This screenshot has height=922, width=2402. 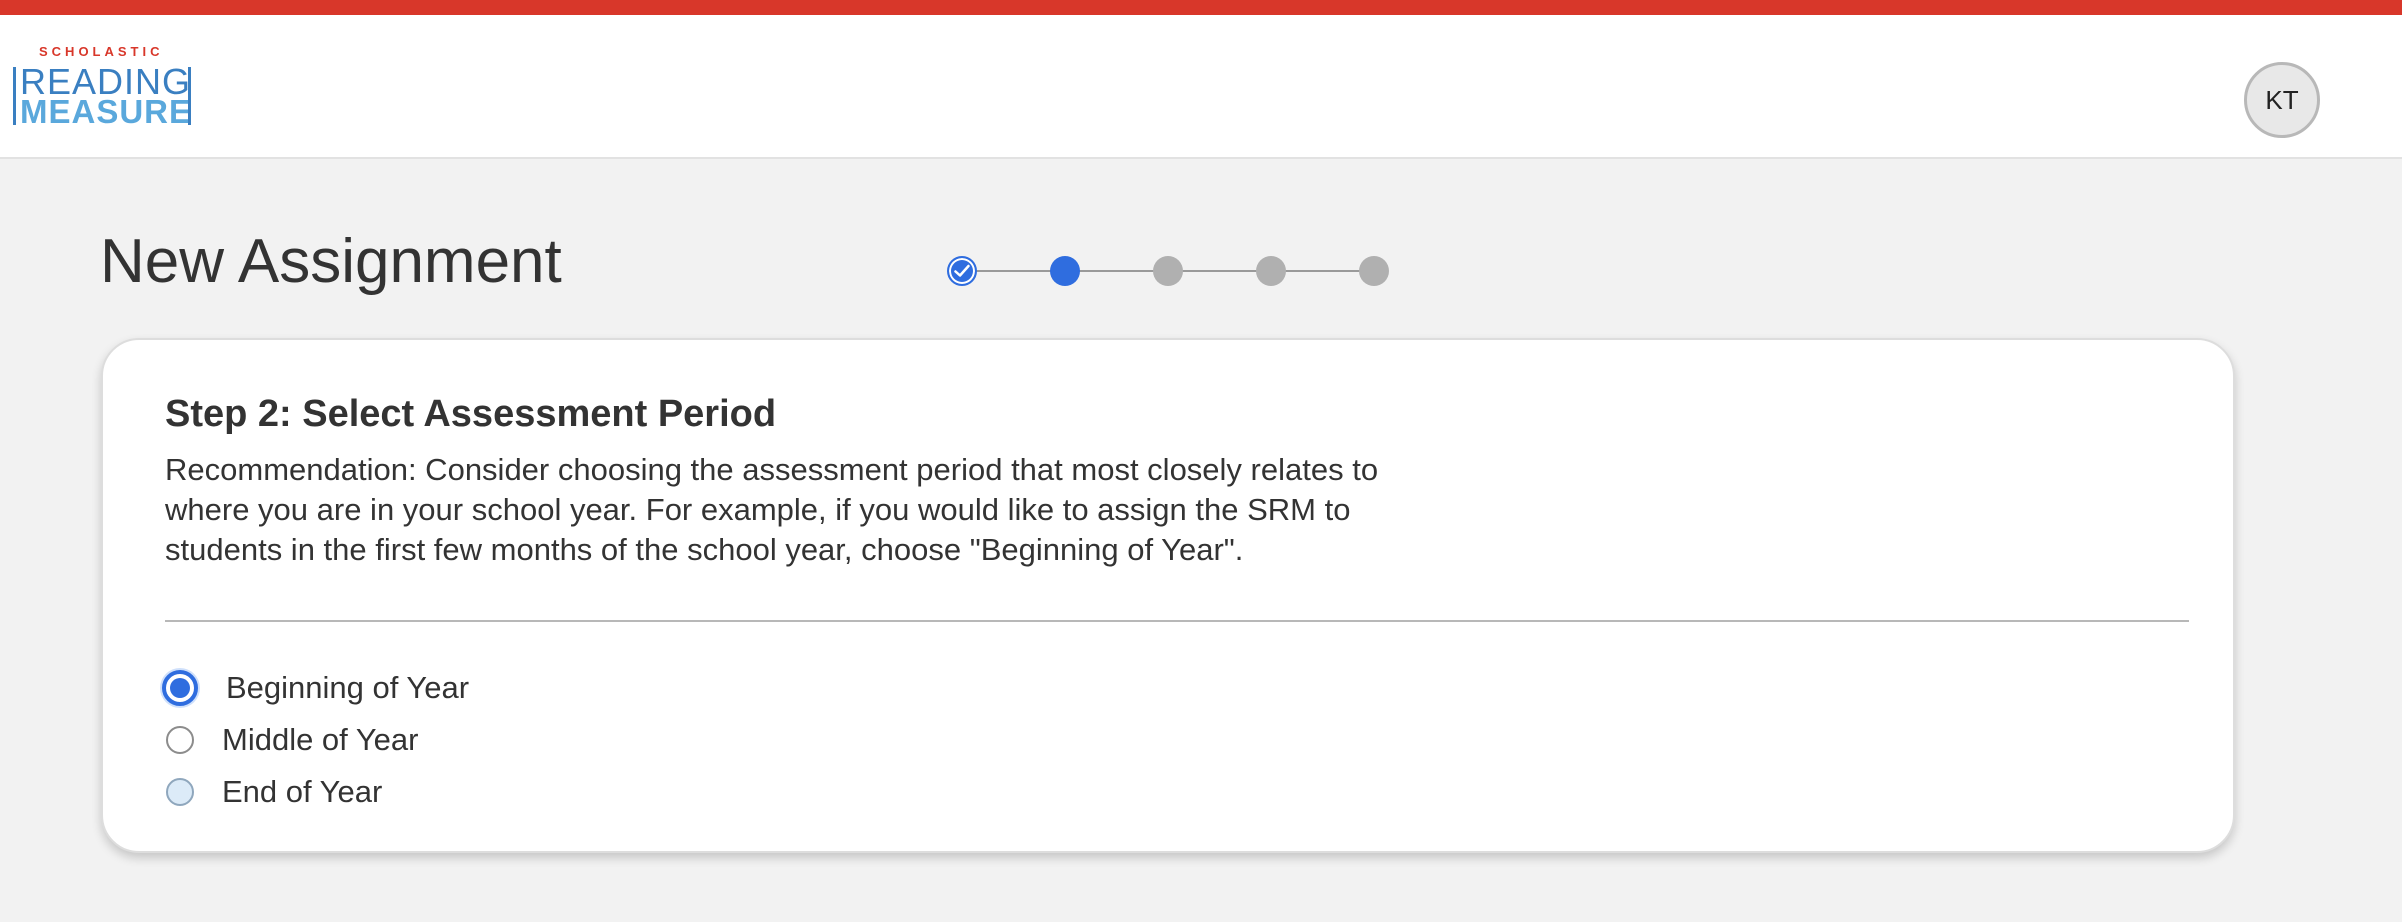 I want to click on progress-stepper, so click(x=1169, y=271).